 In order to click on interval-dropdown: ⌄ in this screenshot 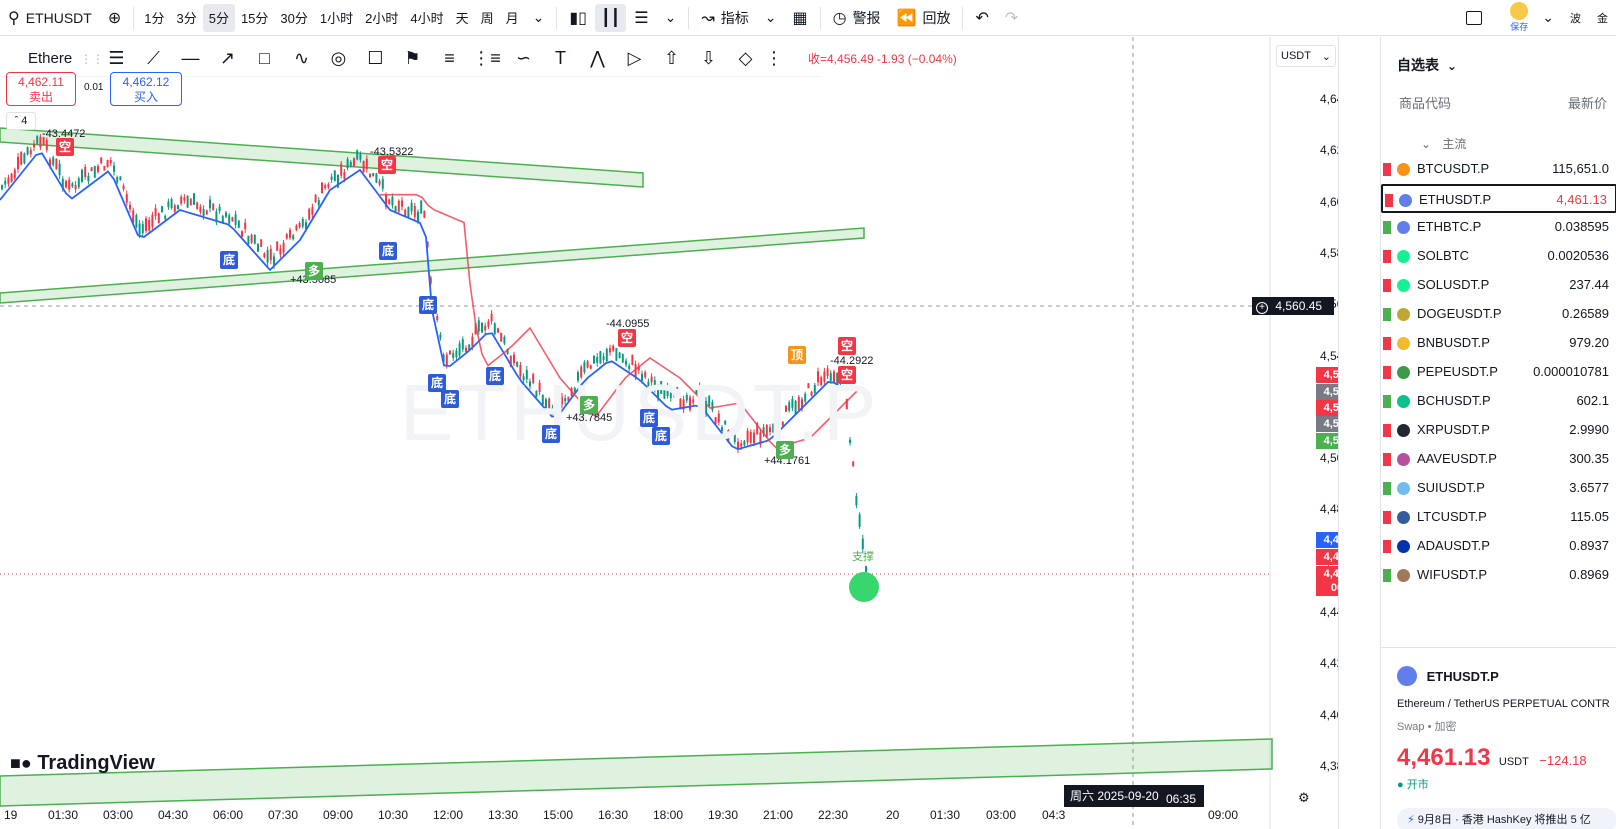, I will do `click(539, 18)`.